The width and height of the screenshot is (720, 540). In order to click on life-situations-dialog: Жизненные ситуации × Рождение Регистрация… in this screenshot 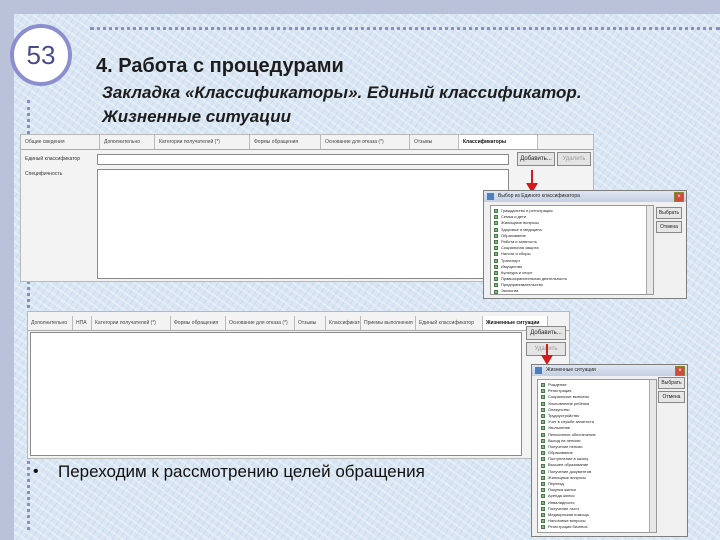, I will do `click(609, 450)`.